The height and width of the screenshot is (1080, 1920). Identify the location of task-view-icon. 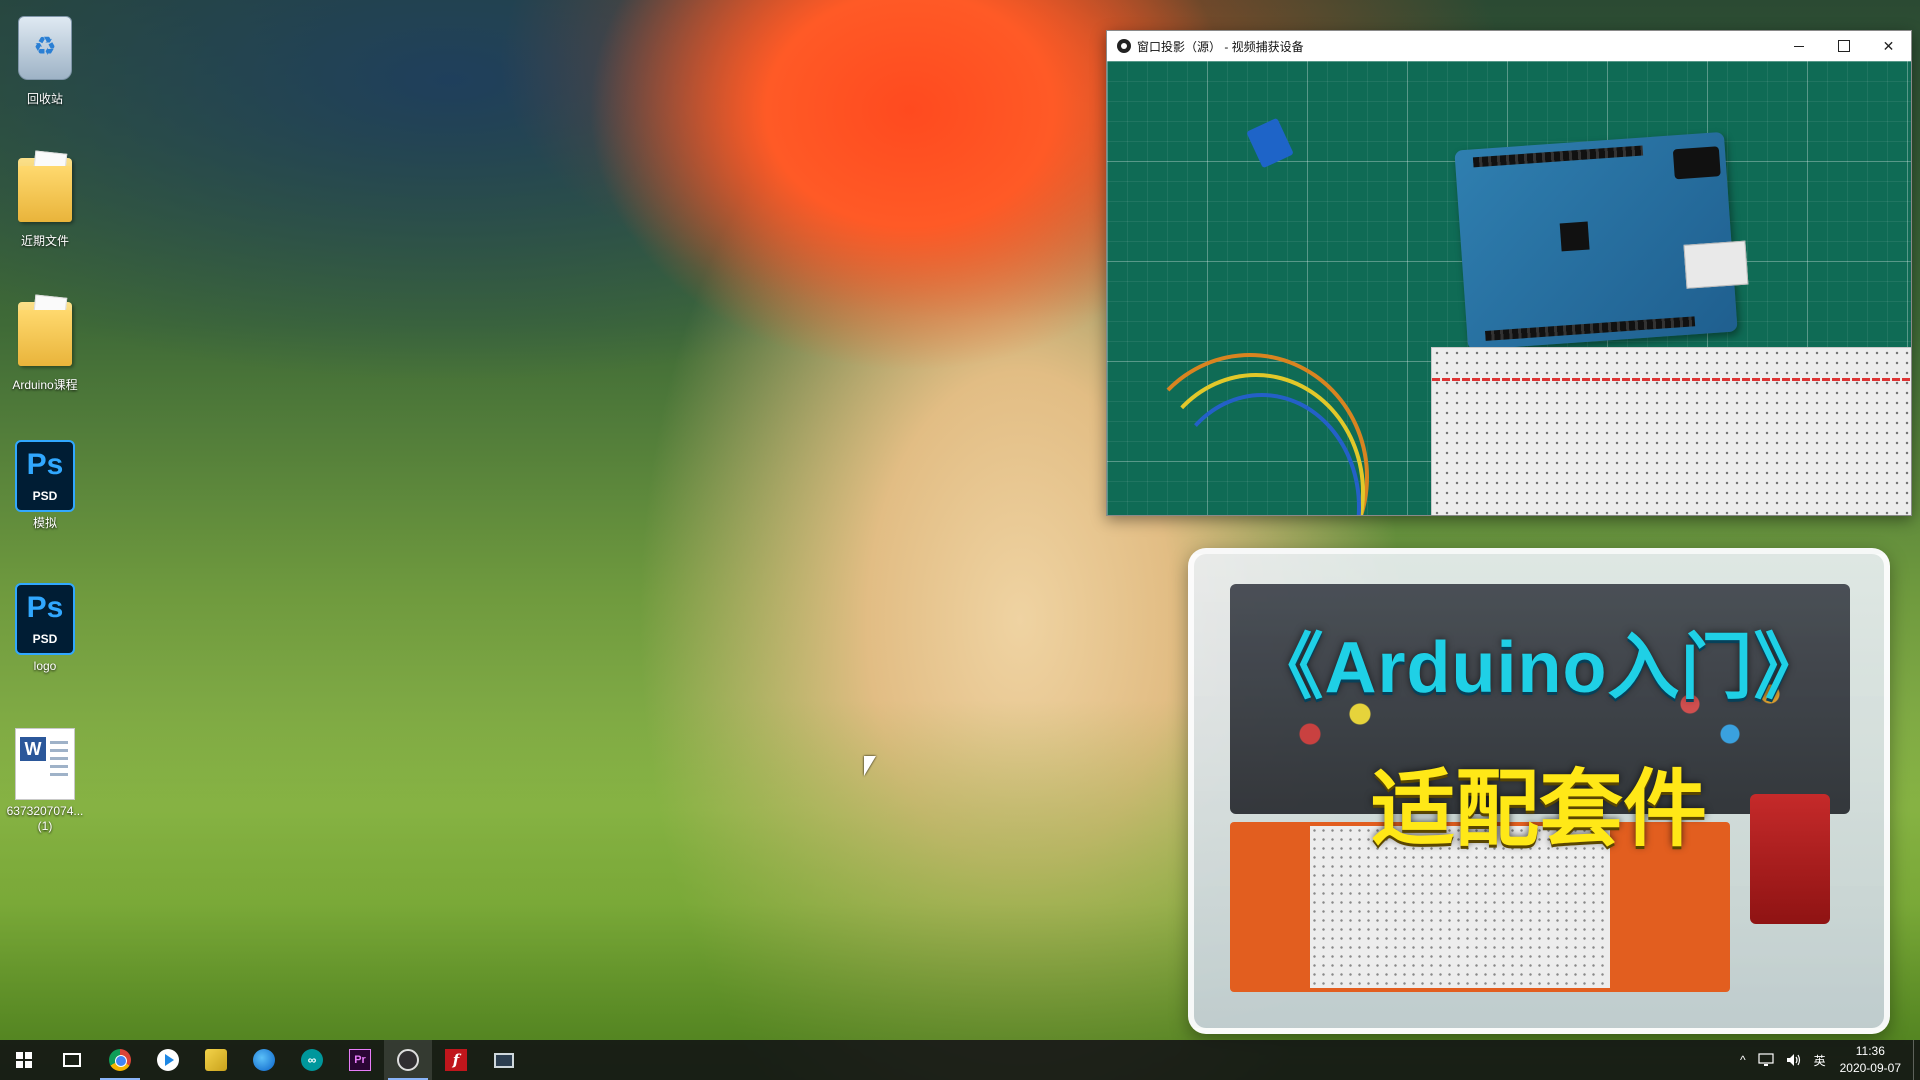
(72, 1060).